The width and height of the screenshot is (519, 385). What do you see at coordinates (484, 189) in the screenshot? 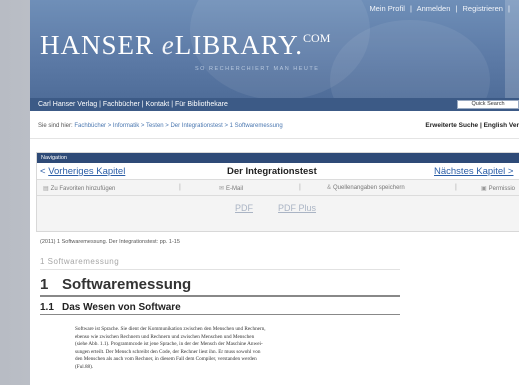
I see `permissions-icon: ▣` at bounding box center [484, 189].